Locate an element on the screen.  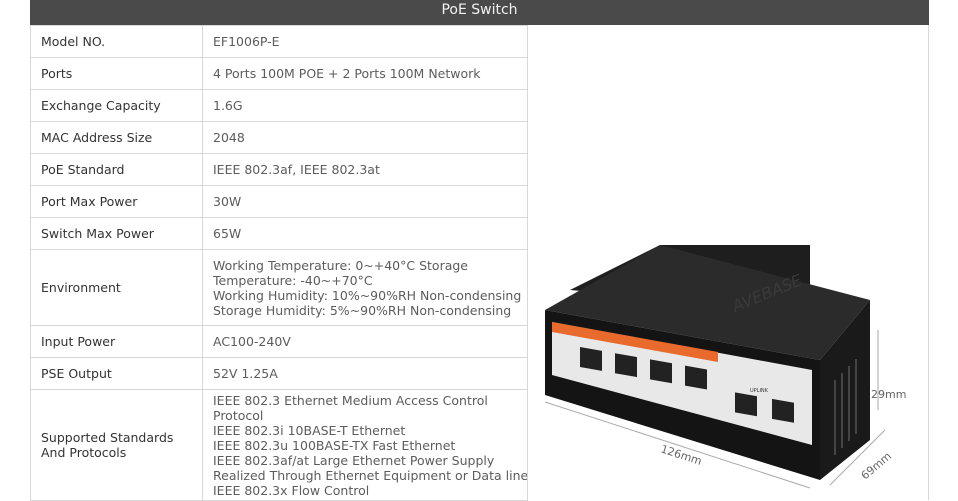
table-right-border is located at coordinates (928, 262).